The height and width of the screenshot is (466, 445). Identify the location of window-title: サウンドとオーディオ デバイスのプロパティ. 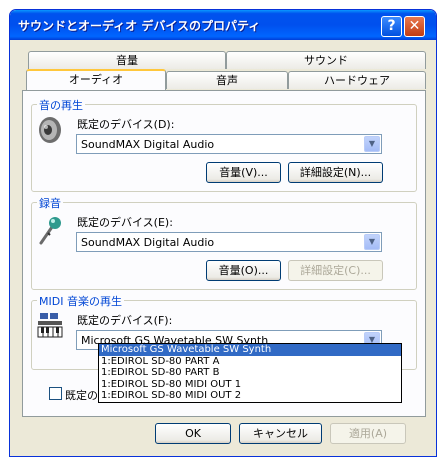
(139, 26).